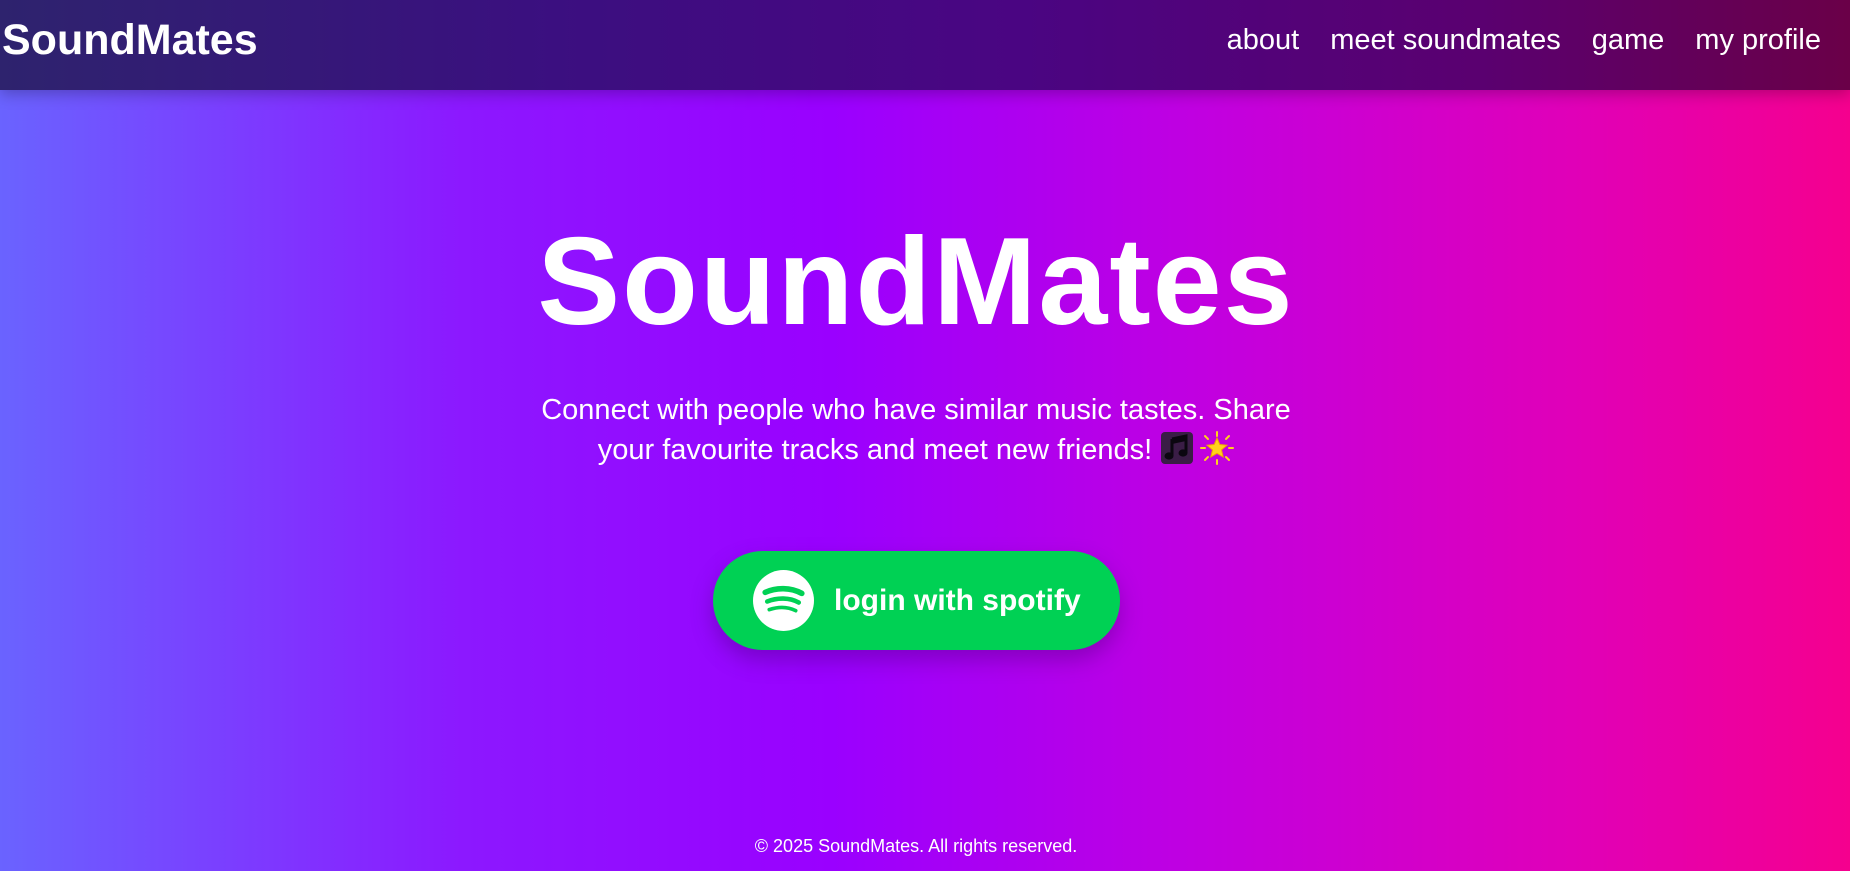 Image resolution: width=1850 pixels, height=871 pixels. I want to click on nav-link-meet-soundmates: meet soundmates, so click(1445, 40).